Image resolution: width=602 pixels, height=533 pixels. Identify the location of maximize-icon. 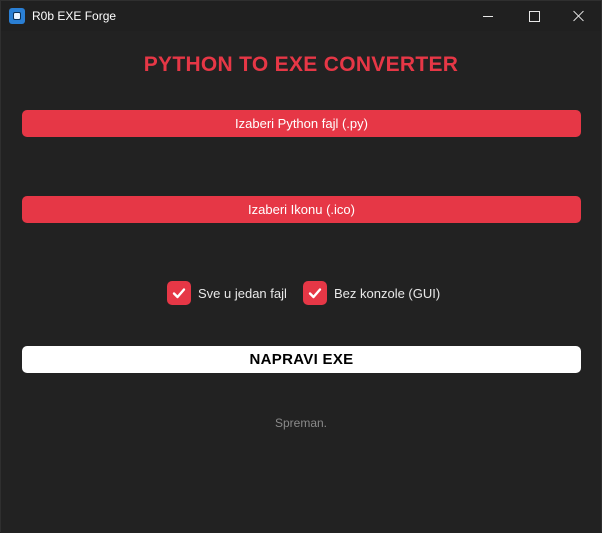
(534, 16).